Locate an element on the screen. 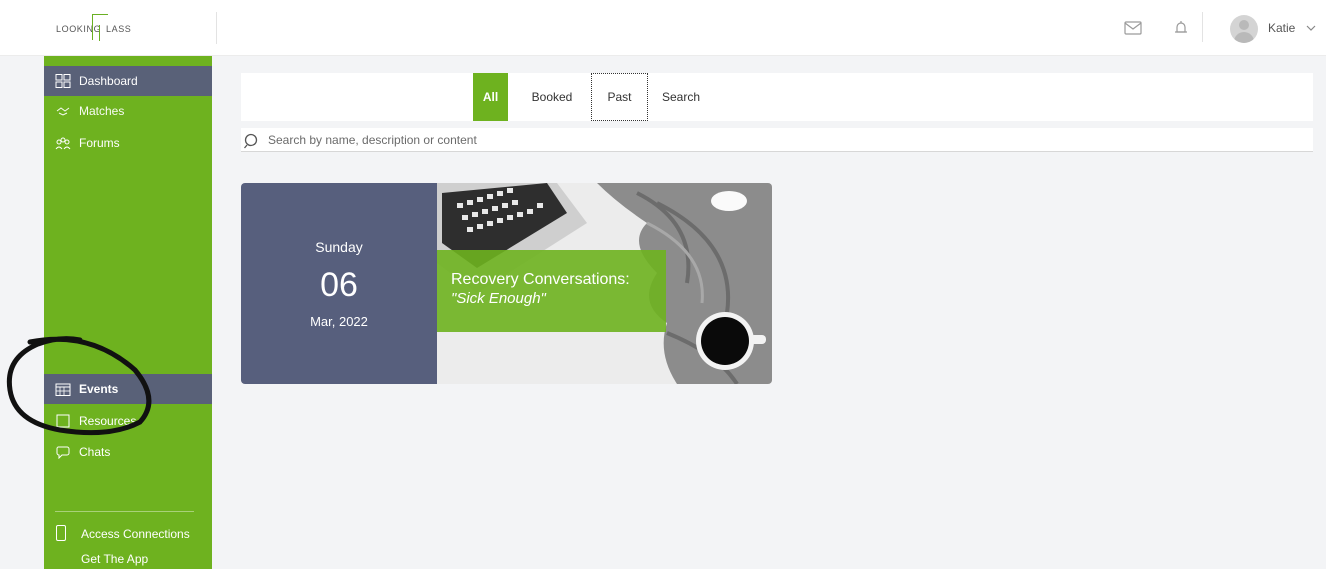 This screenshot has height=569, width=1326. sidebar-item-matches: Matches is located at coordinates (128, 111).